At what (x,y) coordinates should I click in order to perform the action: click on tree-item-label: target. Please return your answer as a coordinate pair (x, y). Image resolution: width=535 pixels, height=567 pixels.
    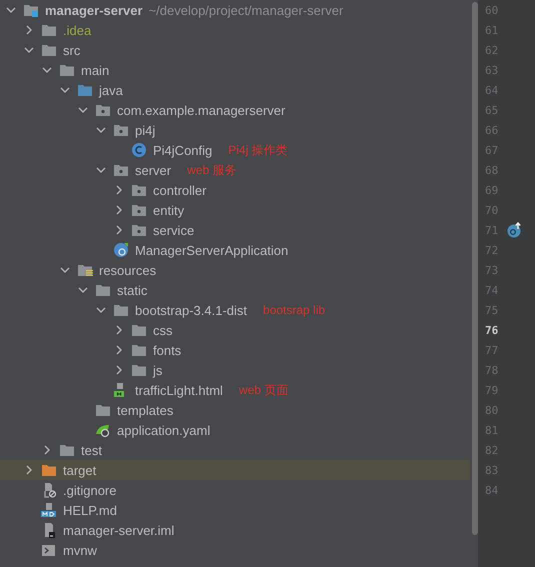
    Looking at the image, I should click on (79, 470).